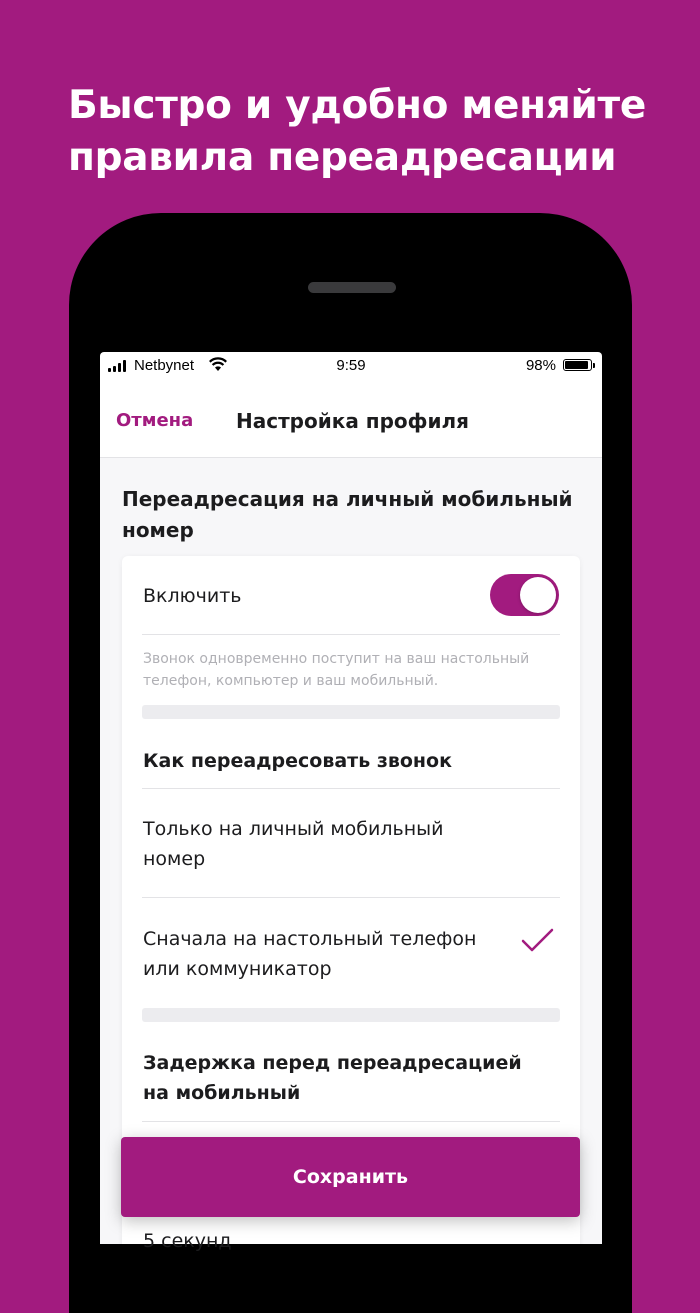  What do you see at coordinates (293, 829) in the screenshot?
I see `option-mobile-only-line-1: Только на личный мобильный` at bounding box center [293, 829].